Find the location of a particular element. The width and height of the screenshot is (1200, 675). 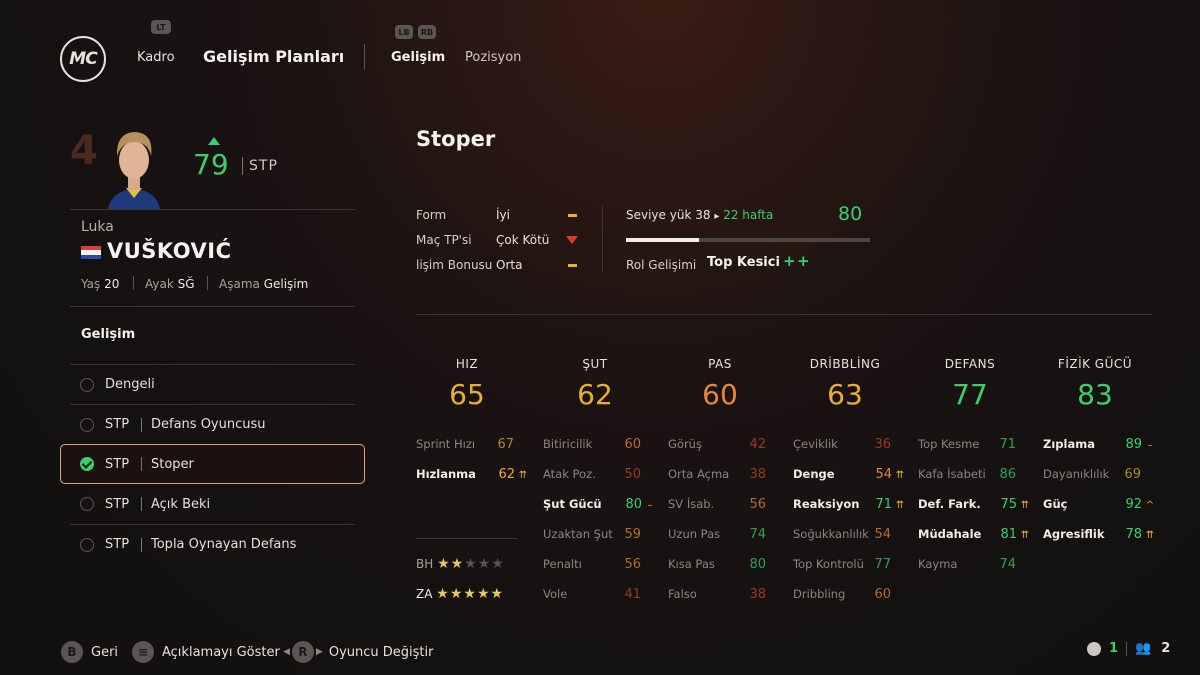

attribute-value: 78 ⇈ is located at coordinates (1140, 534).